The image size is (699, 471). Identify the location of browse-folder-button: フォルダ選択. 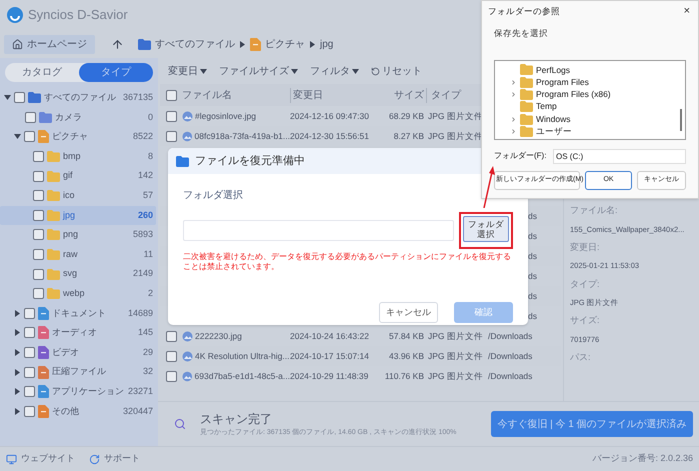
(486, 229).